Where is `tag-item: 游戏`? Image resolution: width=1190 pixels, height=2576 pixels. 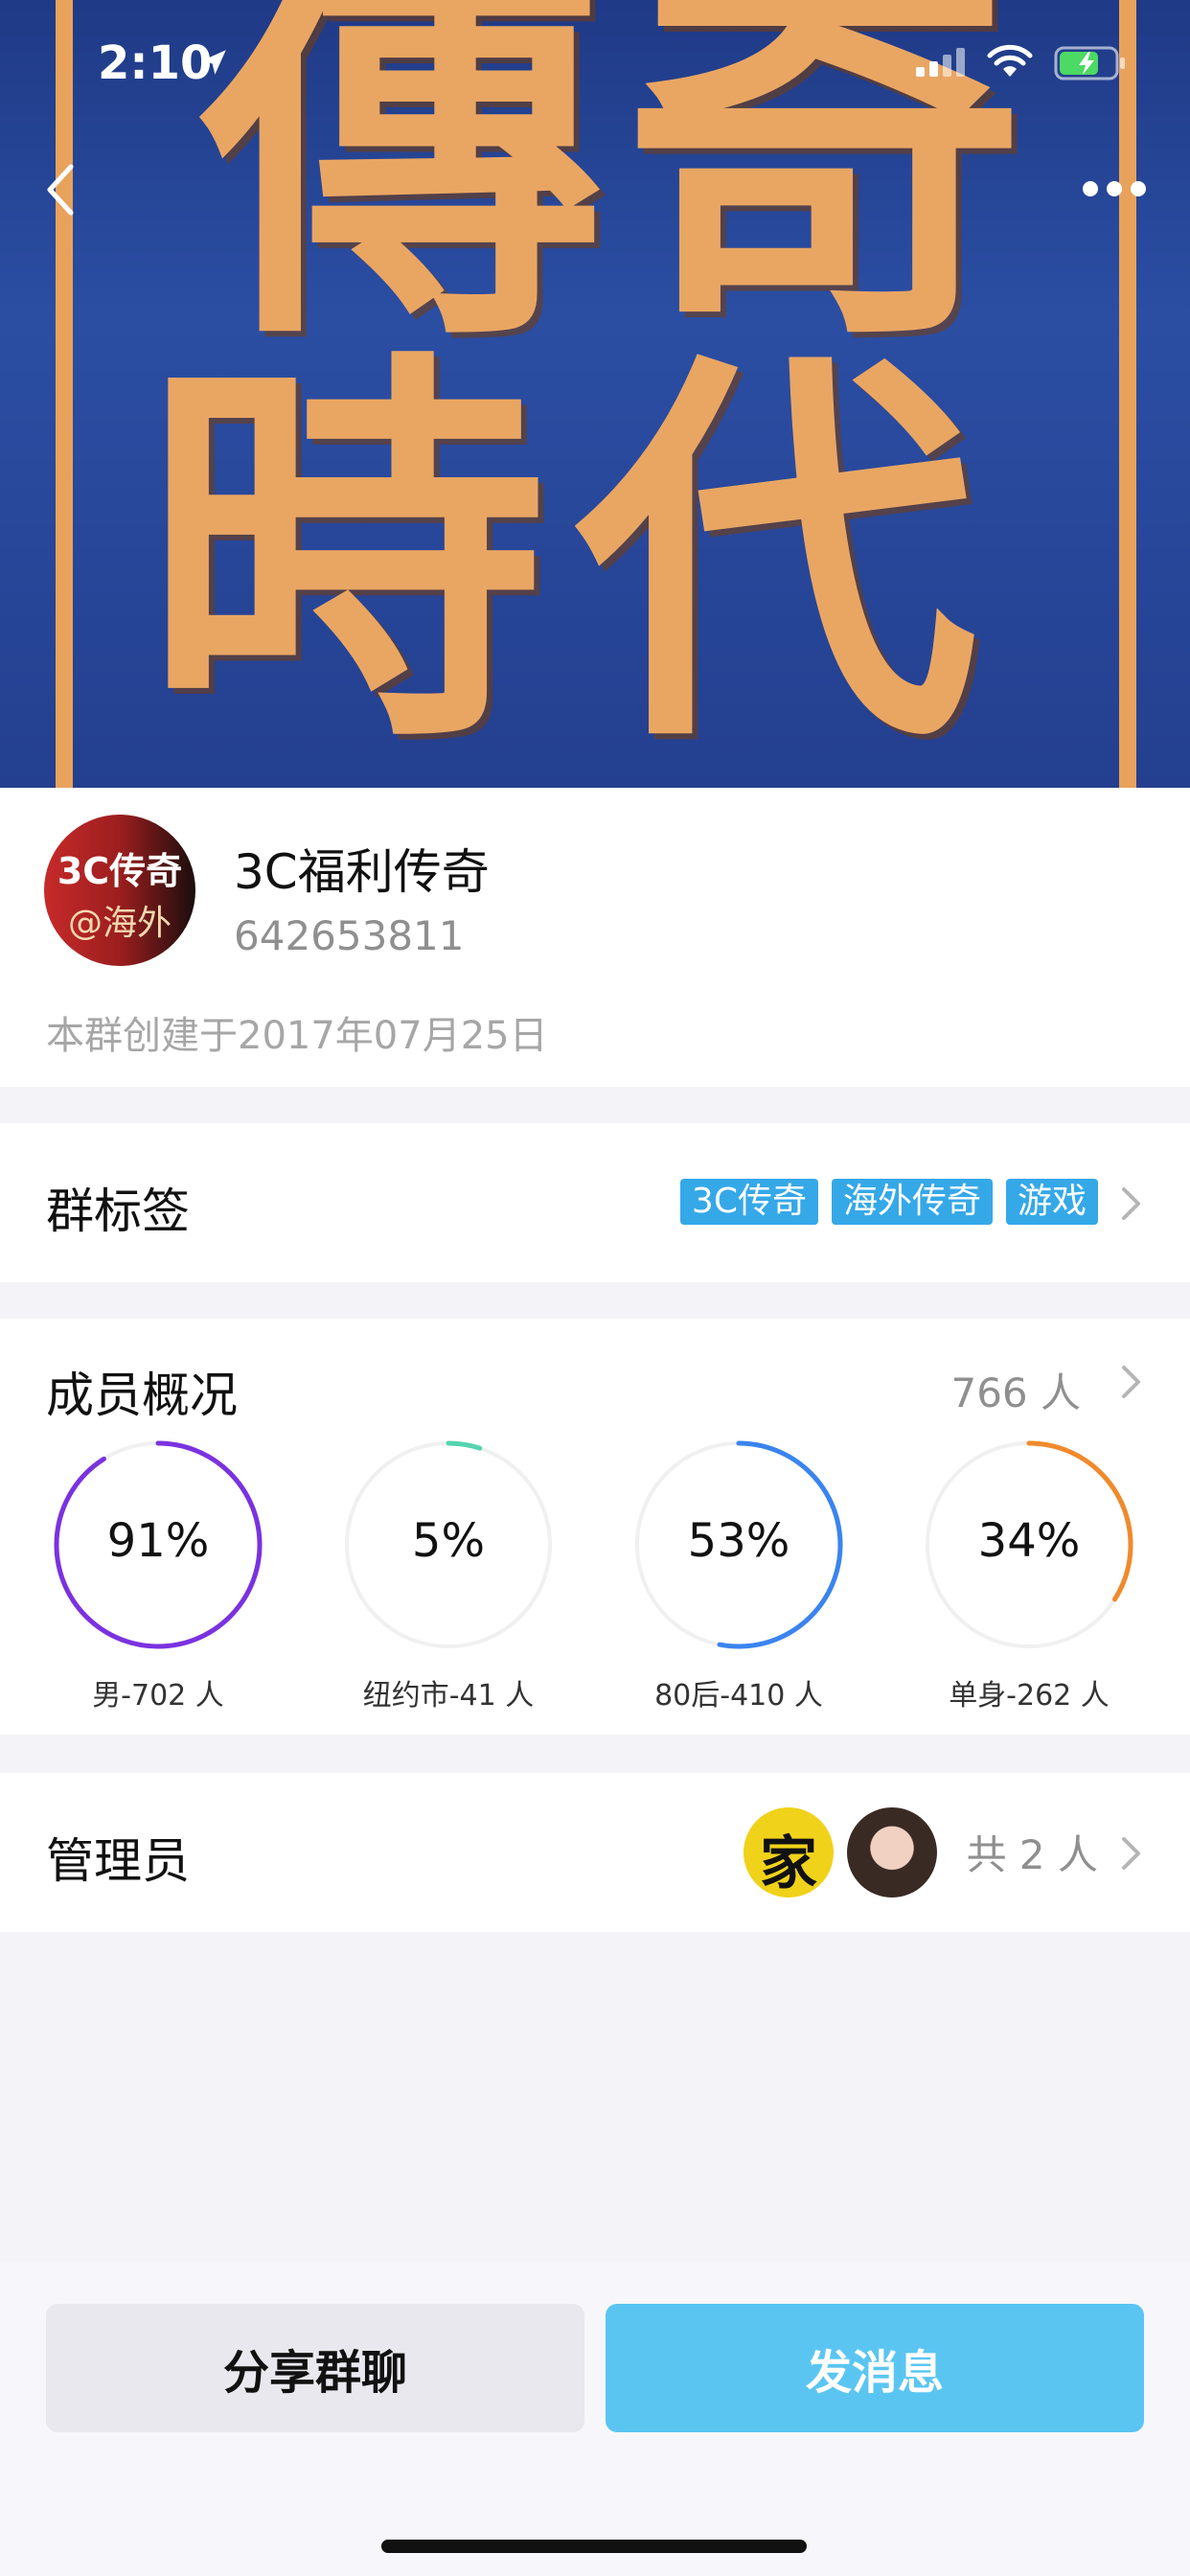
tag-item: 游戏 is located at coordinates (1051, 1202).